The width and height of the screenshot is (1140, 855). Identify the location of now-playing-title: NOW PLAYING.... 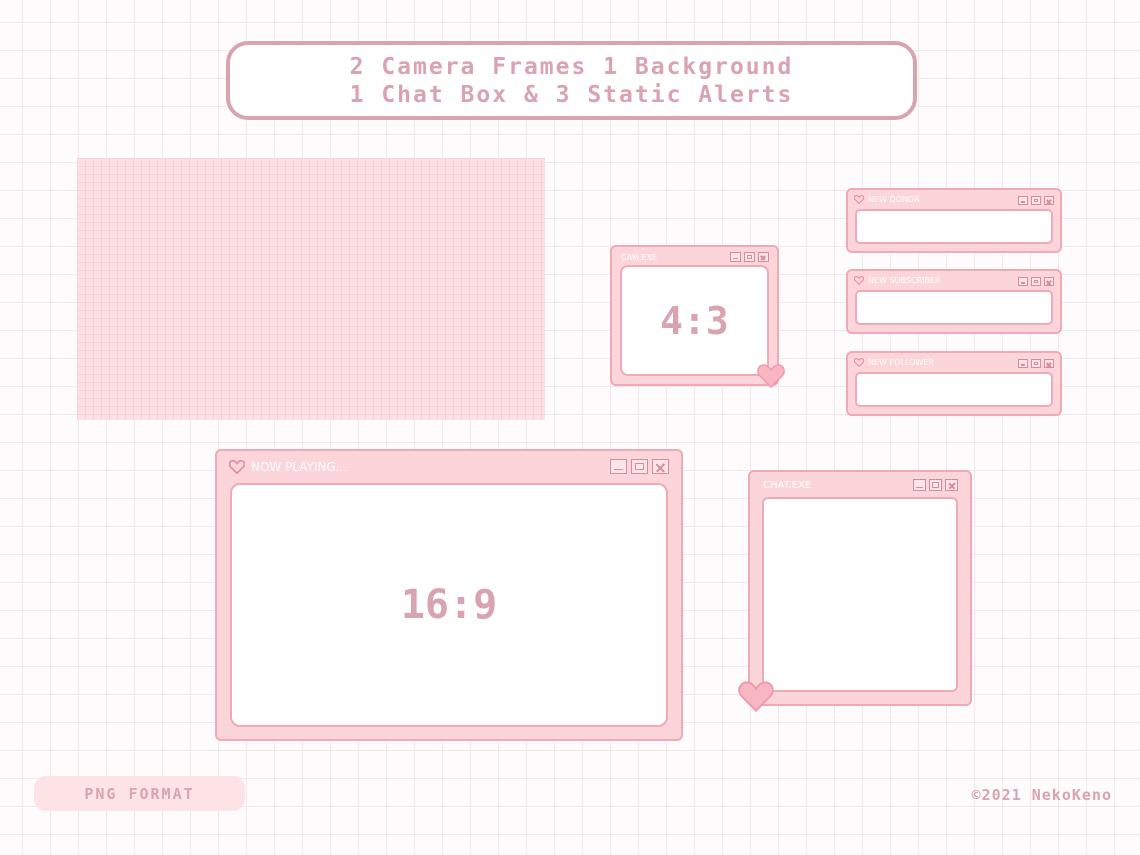
(299, 467).